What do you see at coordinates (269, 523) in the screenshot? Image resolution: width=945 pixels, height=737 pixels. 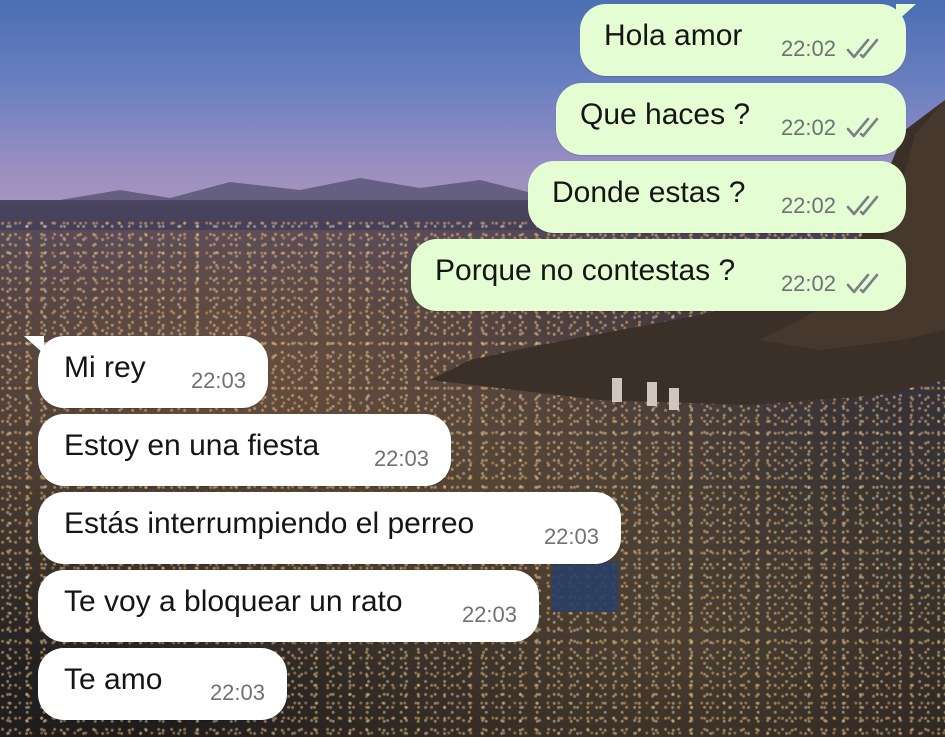 I see `message-text: Estás interrumpiendo el perreo` at bounding box center [269, 523].